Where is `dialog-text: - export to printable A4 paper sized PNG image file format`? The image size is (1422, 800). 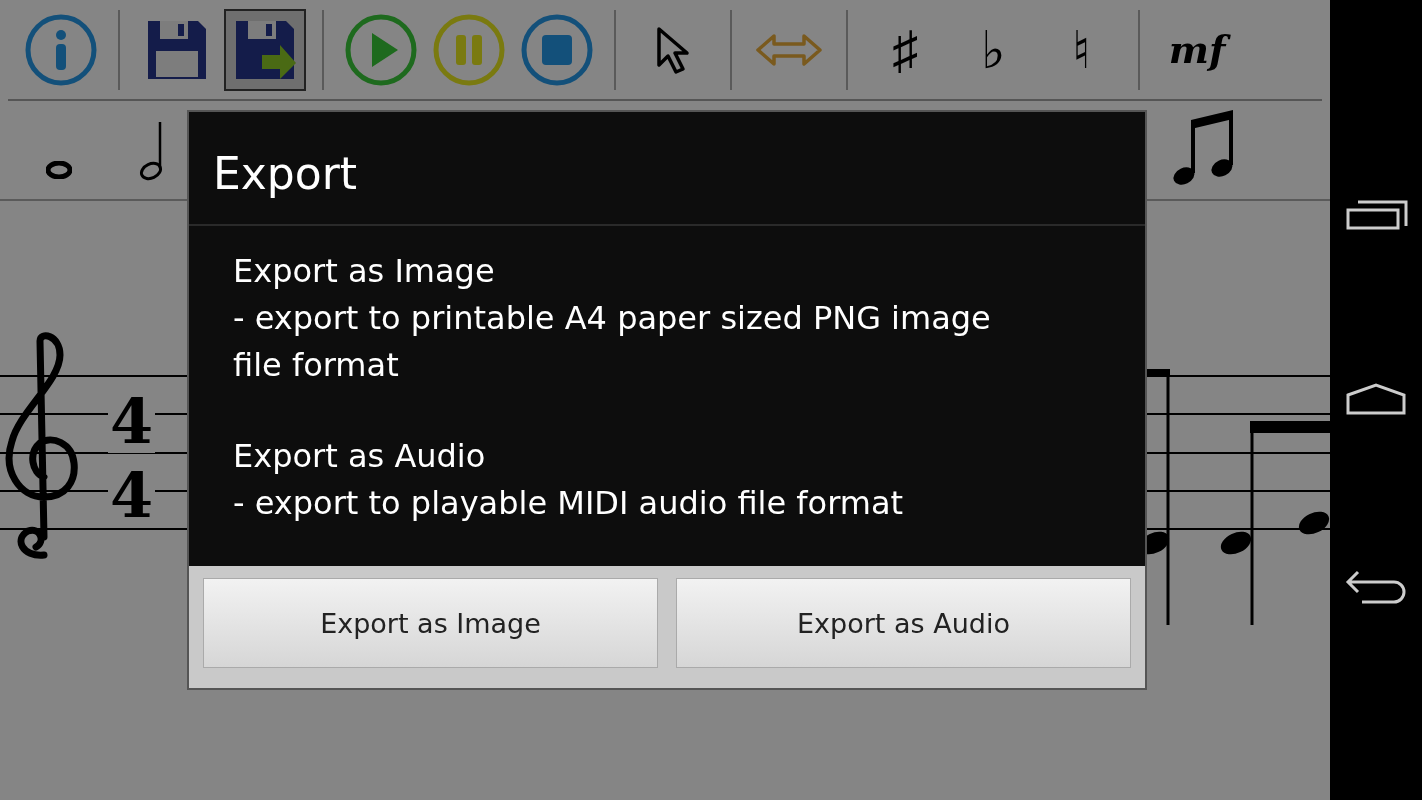 dialog-text: - export to printable A4 paper sized PNG image file format is located at coordinates (612, 342).